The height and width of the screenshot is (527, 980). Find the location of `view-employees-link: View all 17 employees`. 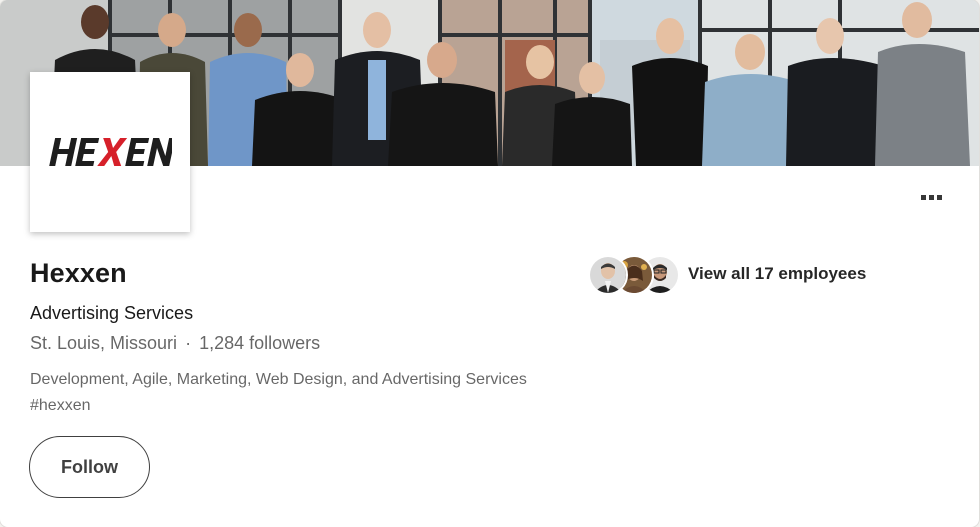

view-employees-link: View all 17 employees is located at coordinates (727, 274).